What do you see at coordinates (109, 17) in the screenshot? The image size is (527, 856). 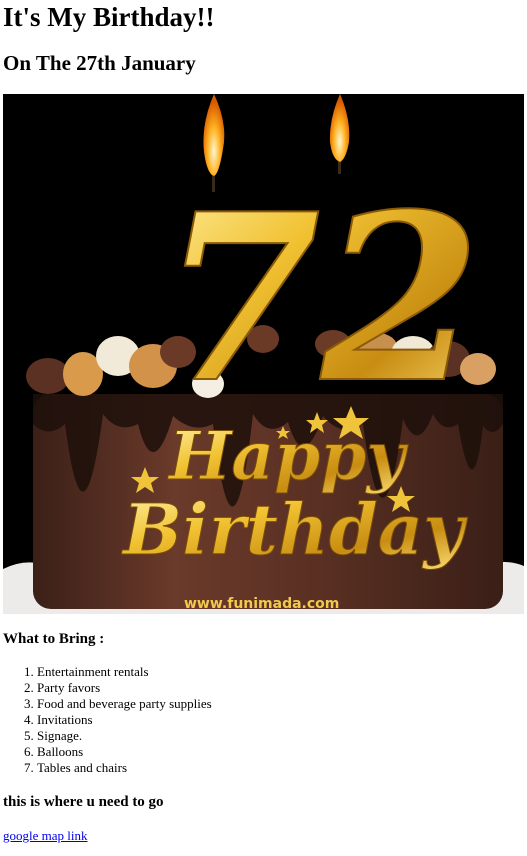 I see `page-title: It's My Birthday!!` at bounding box center [109, 17].